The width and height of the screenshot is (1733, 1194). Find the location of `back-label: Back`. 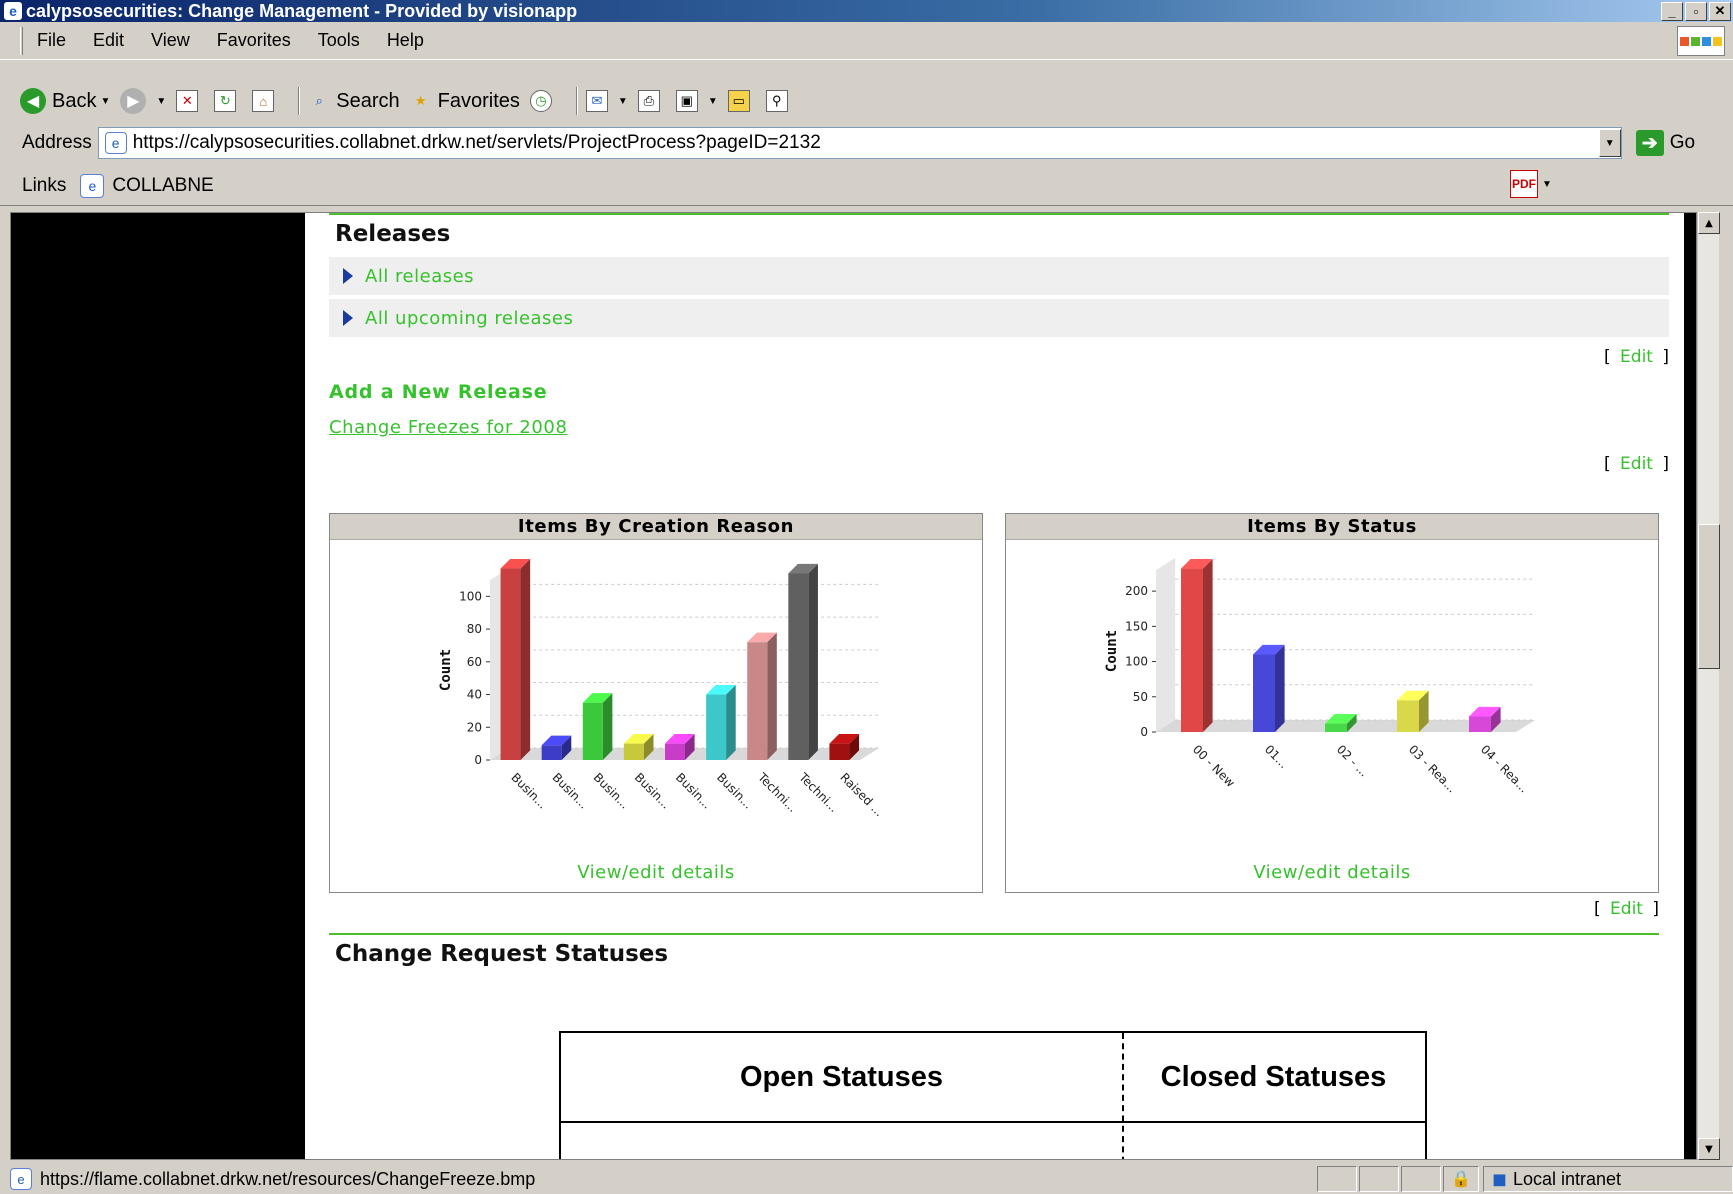

back-label: Back is located at coordinates (74, 100).